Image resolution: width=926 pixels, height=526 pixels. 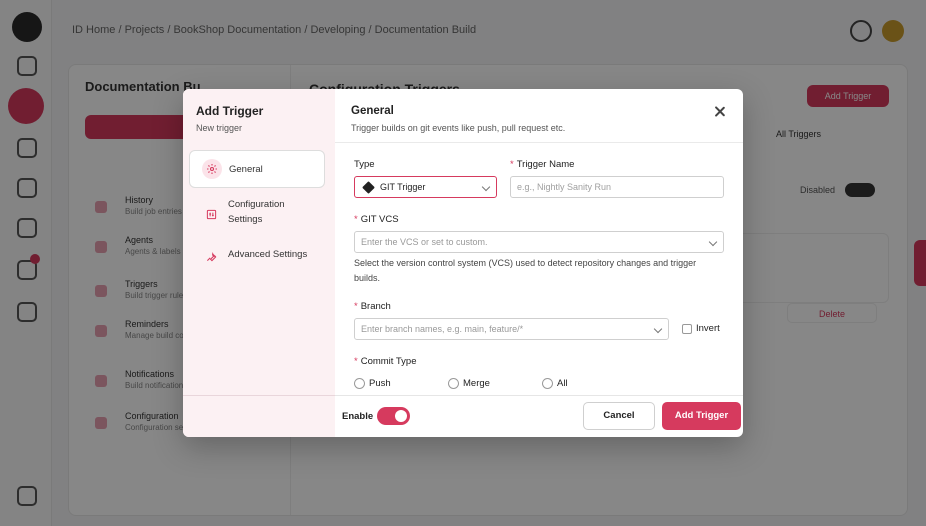 What do you see at coordinates (246, 169) in the screenshot?
I see `nav-item-label: General` at bounding box center [246, 169].